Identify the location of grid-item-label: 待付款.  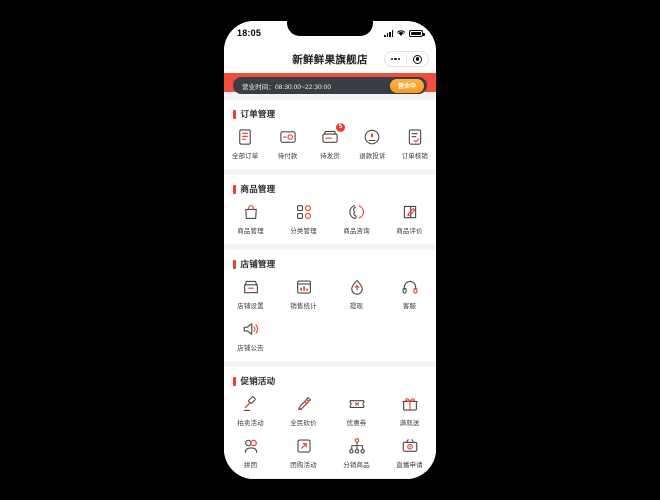
(287, 156).